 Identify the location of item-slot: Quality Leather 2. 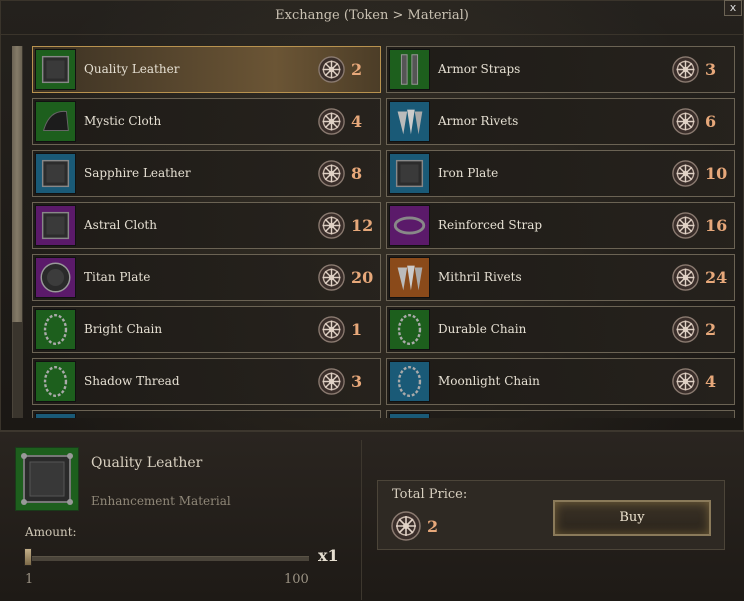
(206, 69).